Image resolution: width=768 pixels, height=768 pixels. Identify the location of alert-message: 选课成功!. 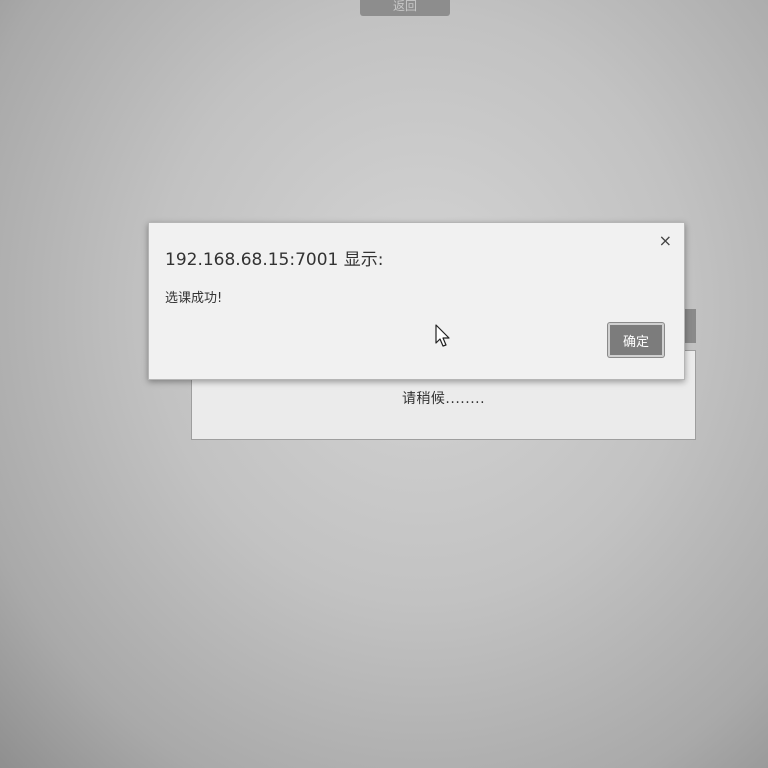
(194, 298).